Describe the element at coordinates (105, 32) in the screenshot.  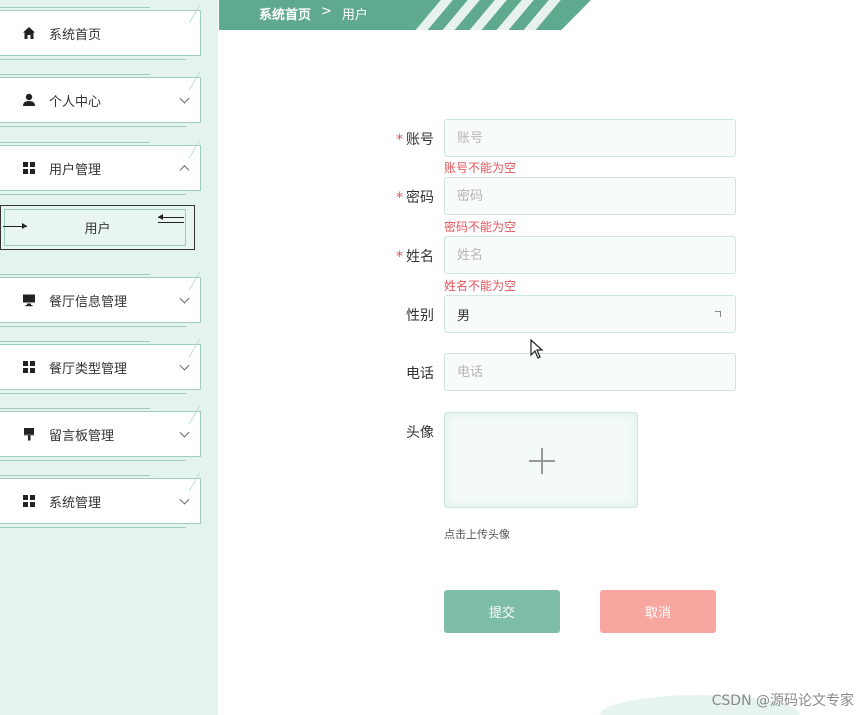
I see `sidebar-item-home: 系统首页` at that location.